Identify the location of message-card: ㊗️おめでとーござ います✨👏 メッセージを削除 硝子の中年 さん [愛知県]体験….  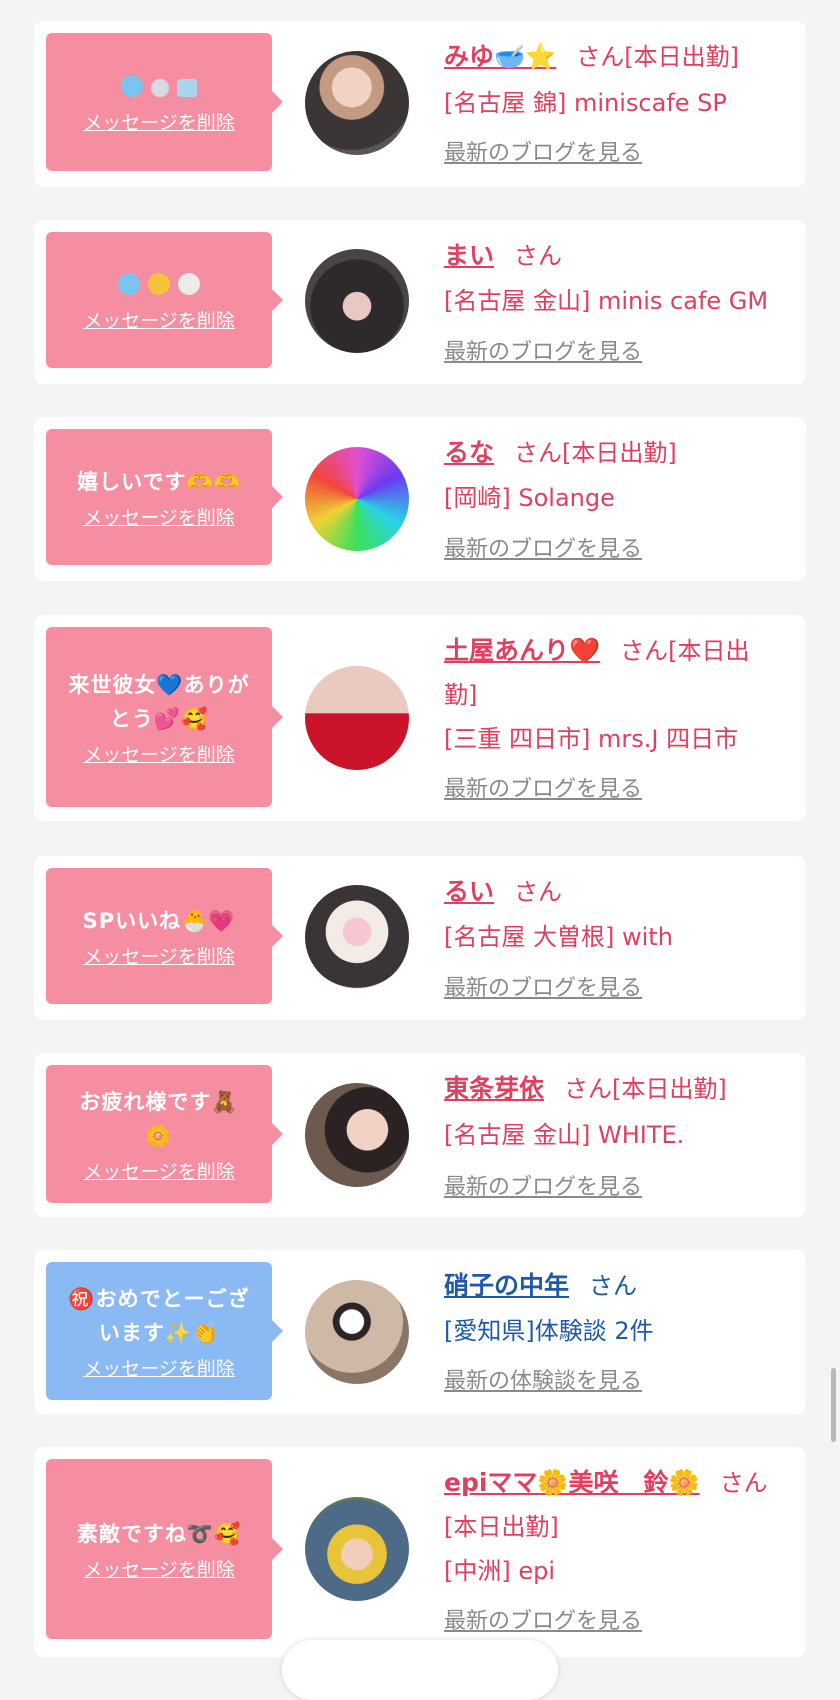
(420, 1332).